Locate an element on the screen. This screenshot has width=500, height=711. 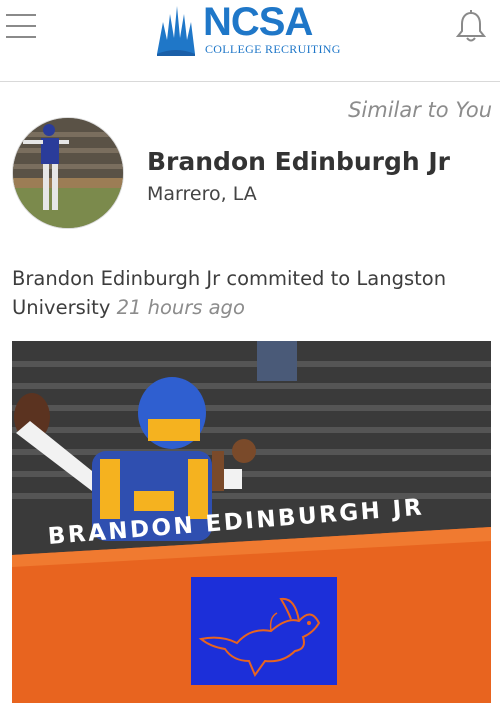
hamburger-menu-icon is located at coordinates (21, 27).